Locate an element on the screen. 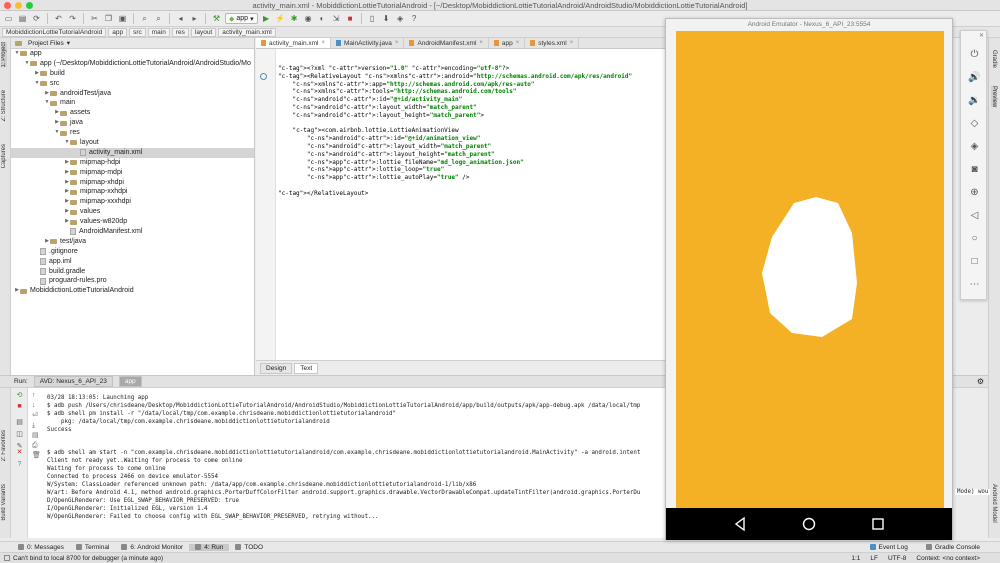 The height and width of the screenshot is (563, 1000). volume-down-icon: 🔉 is located at coordinates (974, 100).